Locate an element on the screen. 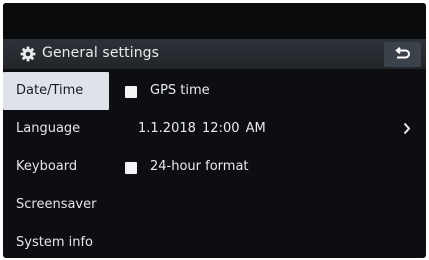 The image size is (429, 260). sidebar-item-label: Screensaver is located at coordinates (56, 204).